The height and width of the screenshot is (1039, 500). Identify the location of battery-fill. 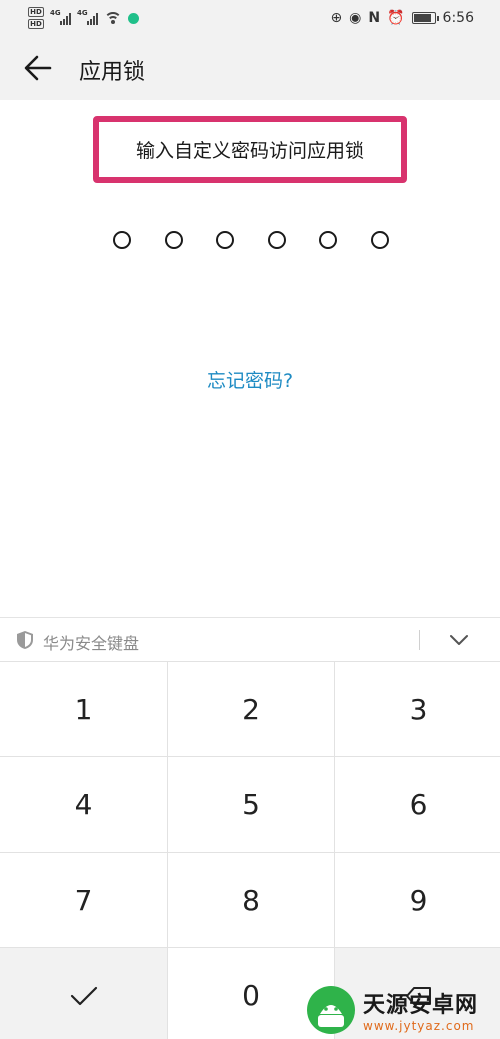
(422, 18).